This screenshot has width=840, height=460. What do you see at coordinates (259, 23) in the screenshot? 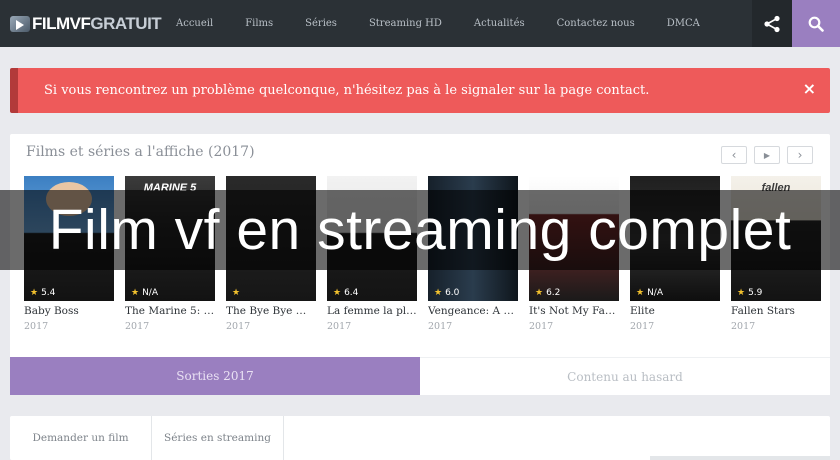
I see `nav-films: Films` at bounding box center [259, 23].